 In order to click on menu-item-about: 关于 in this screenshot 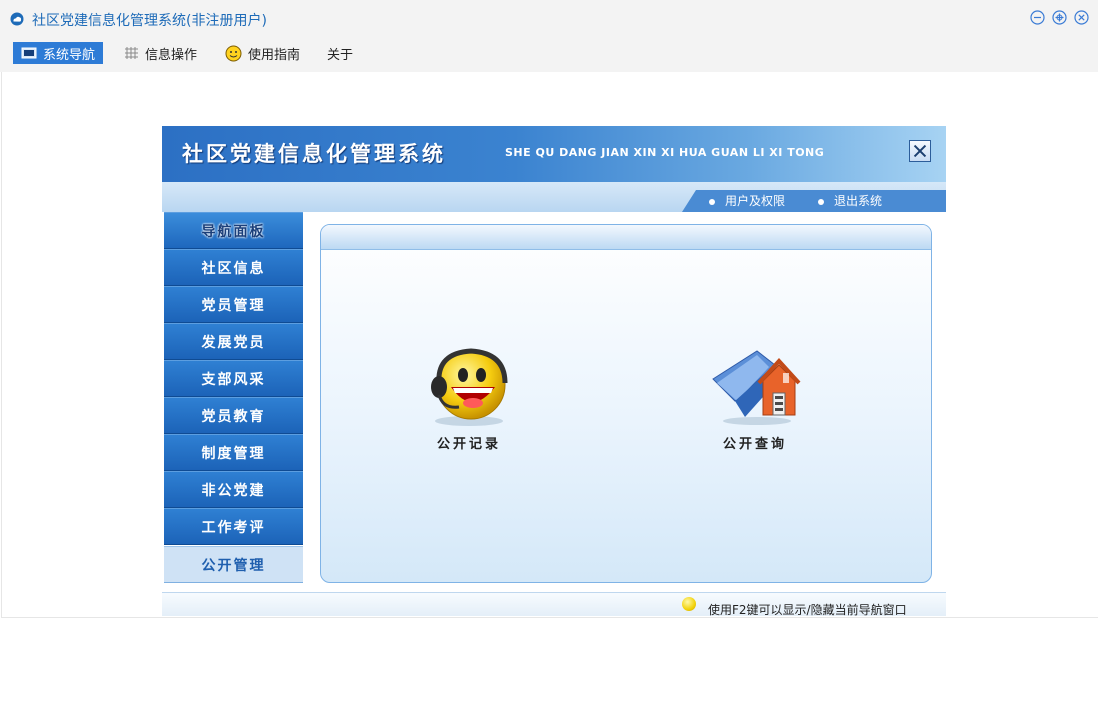, I will do `click(340, 53)`.